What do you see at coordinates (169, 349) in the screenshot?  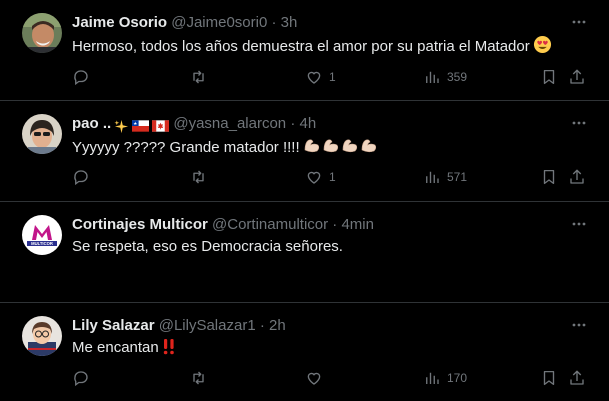 I see `double-exclamation-icon` at bounding box center [169, 349].